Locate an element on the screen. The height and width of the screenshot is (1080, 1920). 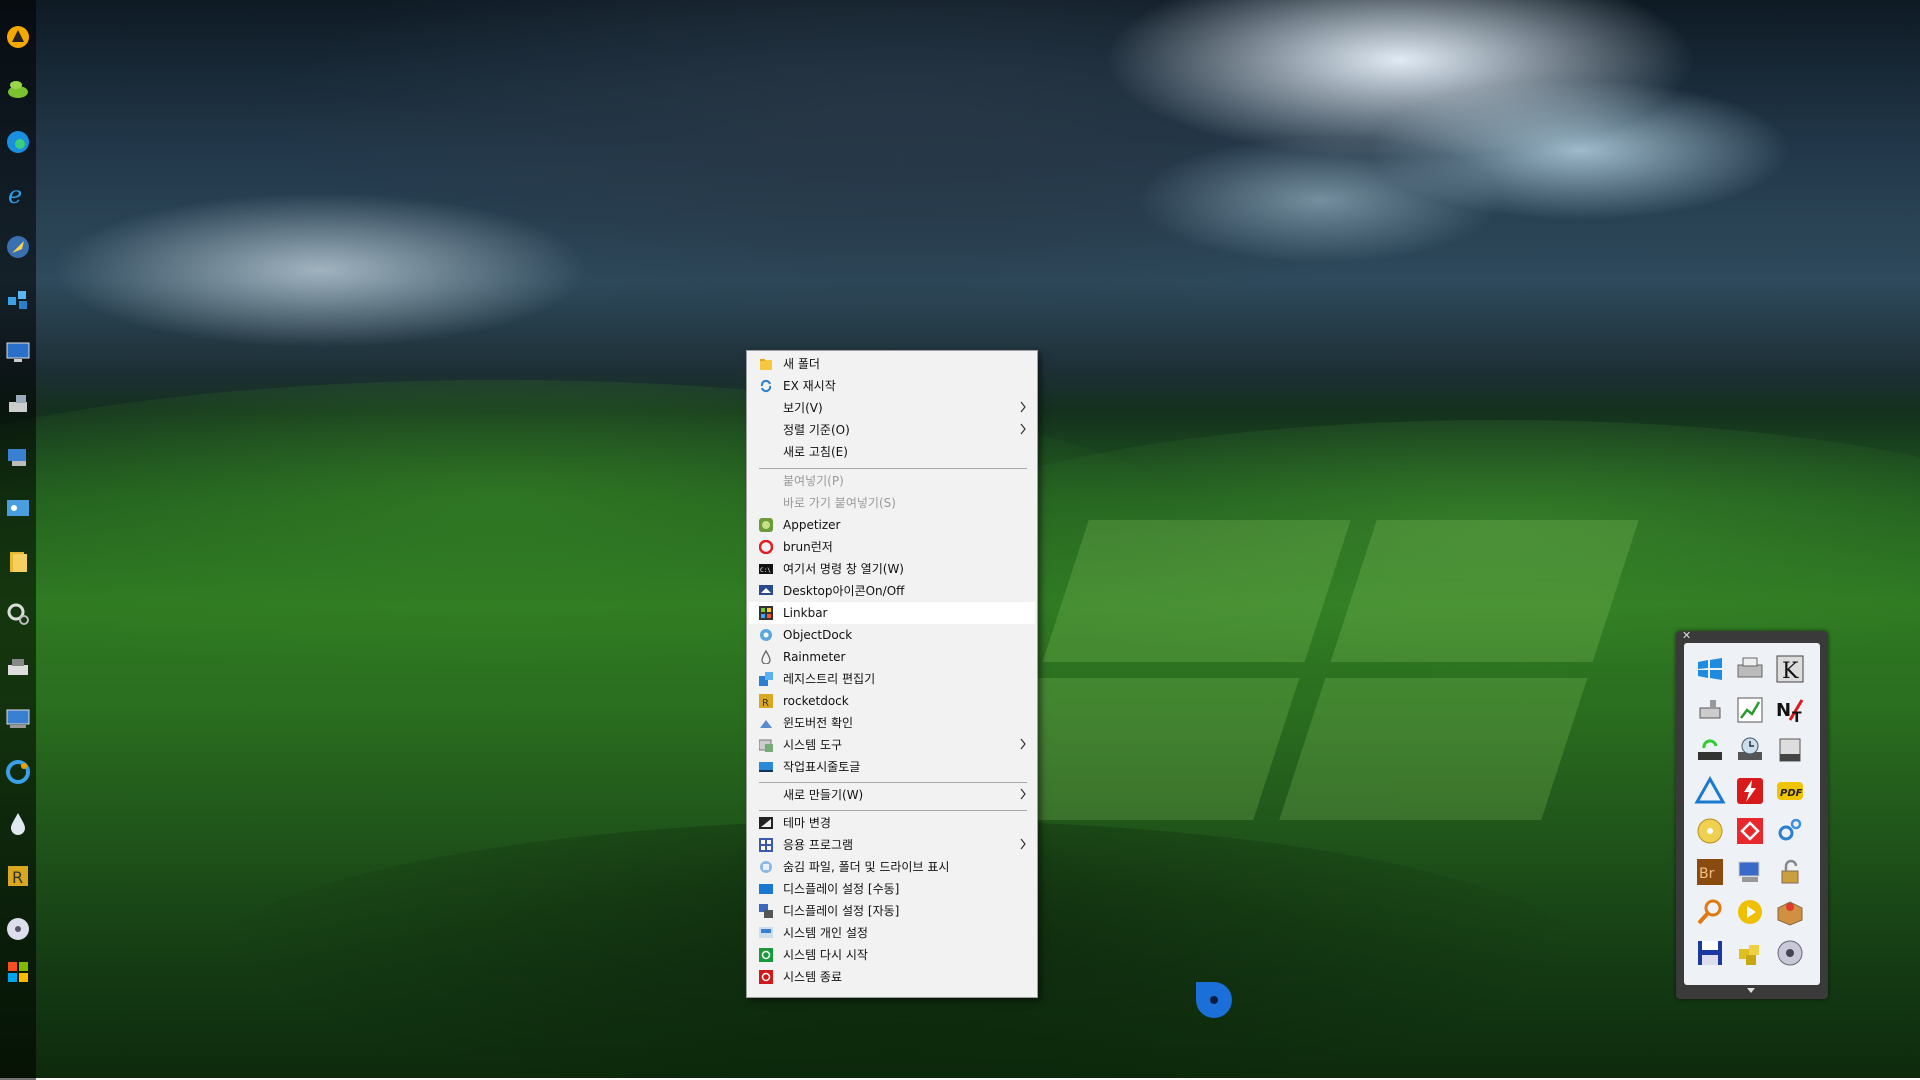
notepad-plus-icon: NT is located at coordinates (1790, 710).